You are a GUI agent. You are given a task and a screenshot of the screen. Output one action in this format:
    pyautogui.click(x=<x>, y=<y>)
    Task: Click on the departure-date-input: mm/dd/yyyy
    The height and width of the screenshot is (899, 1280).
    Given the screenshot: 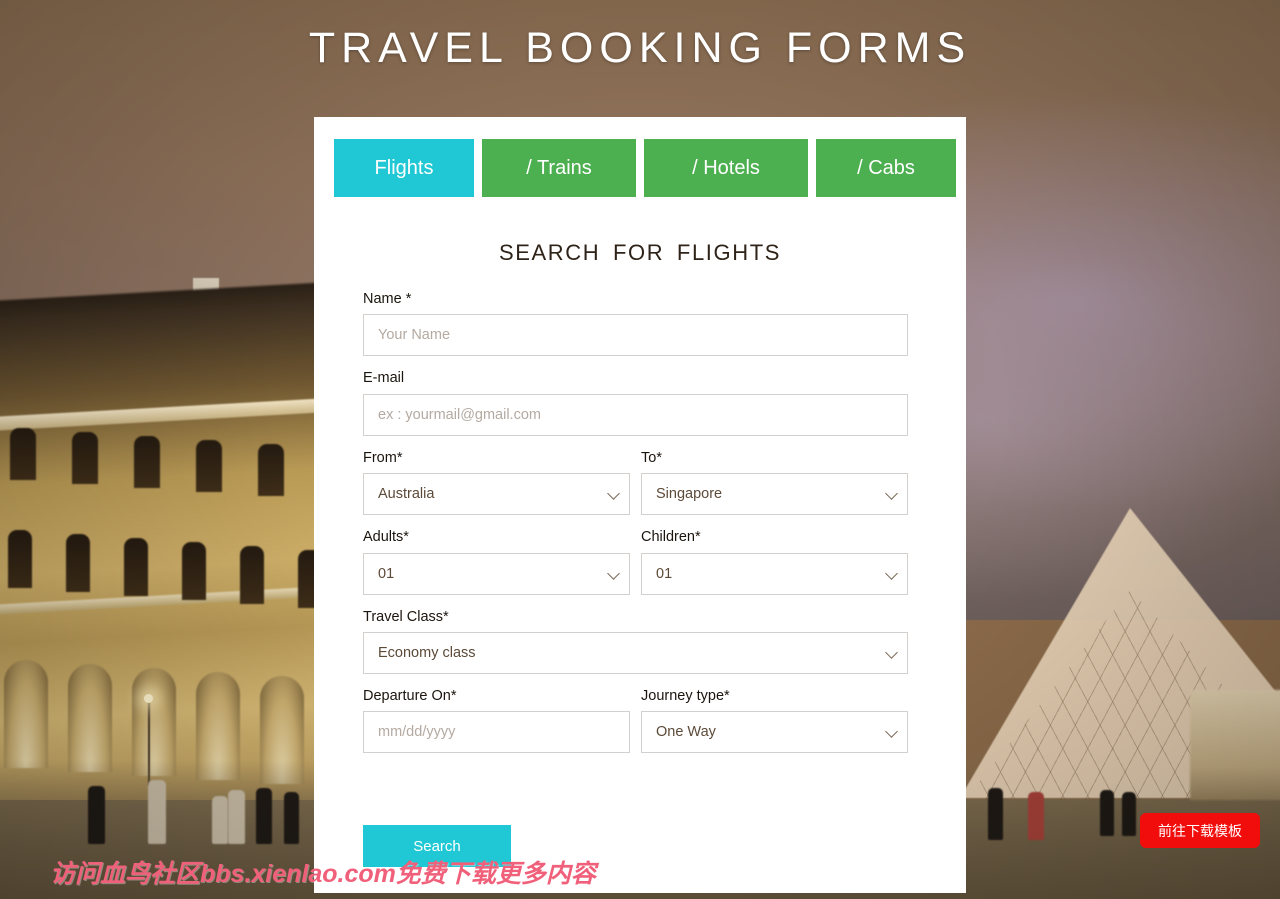 What is the action you would take?
    pyautogui.click(x=496, y=732)
    